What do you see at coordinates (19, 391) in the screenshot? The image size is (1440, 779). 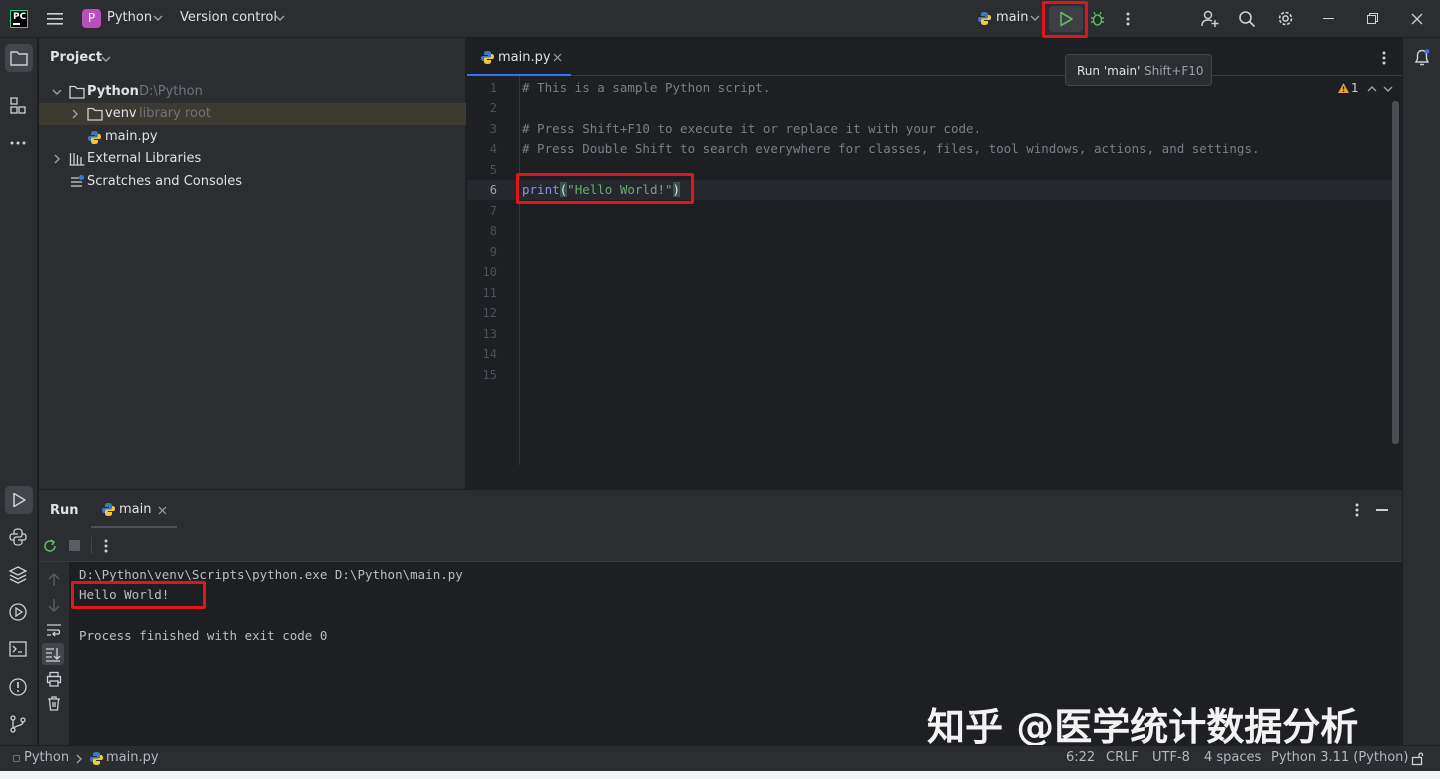 I see `left-tool-strip` at bounding box center [19, 391].